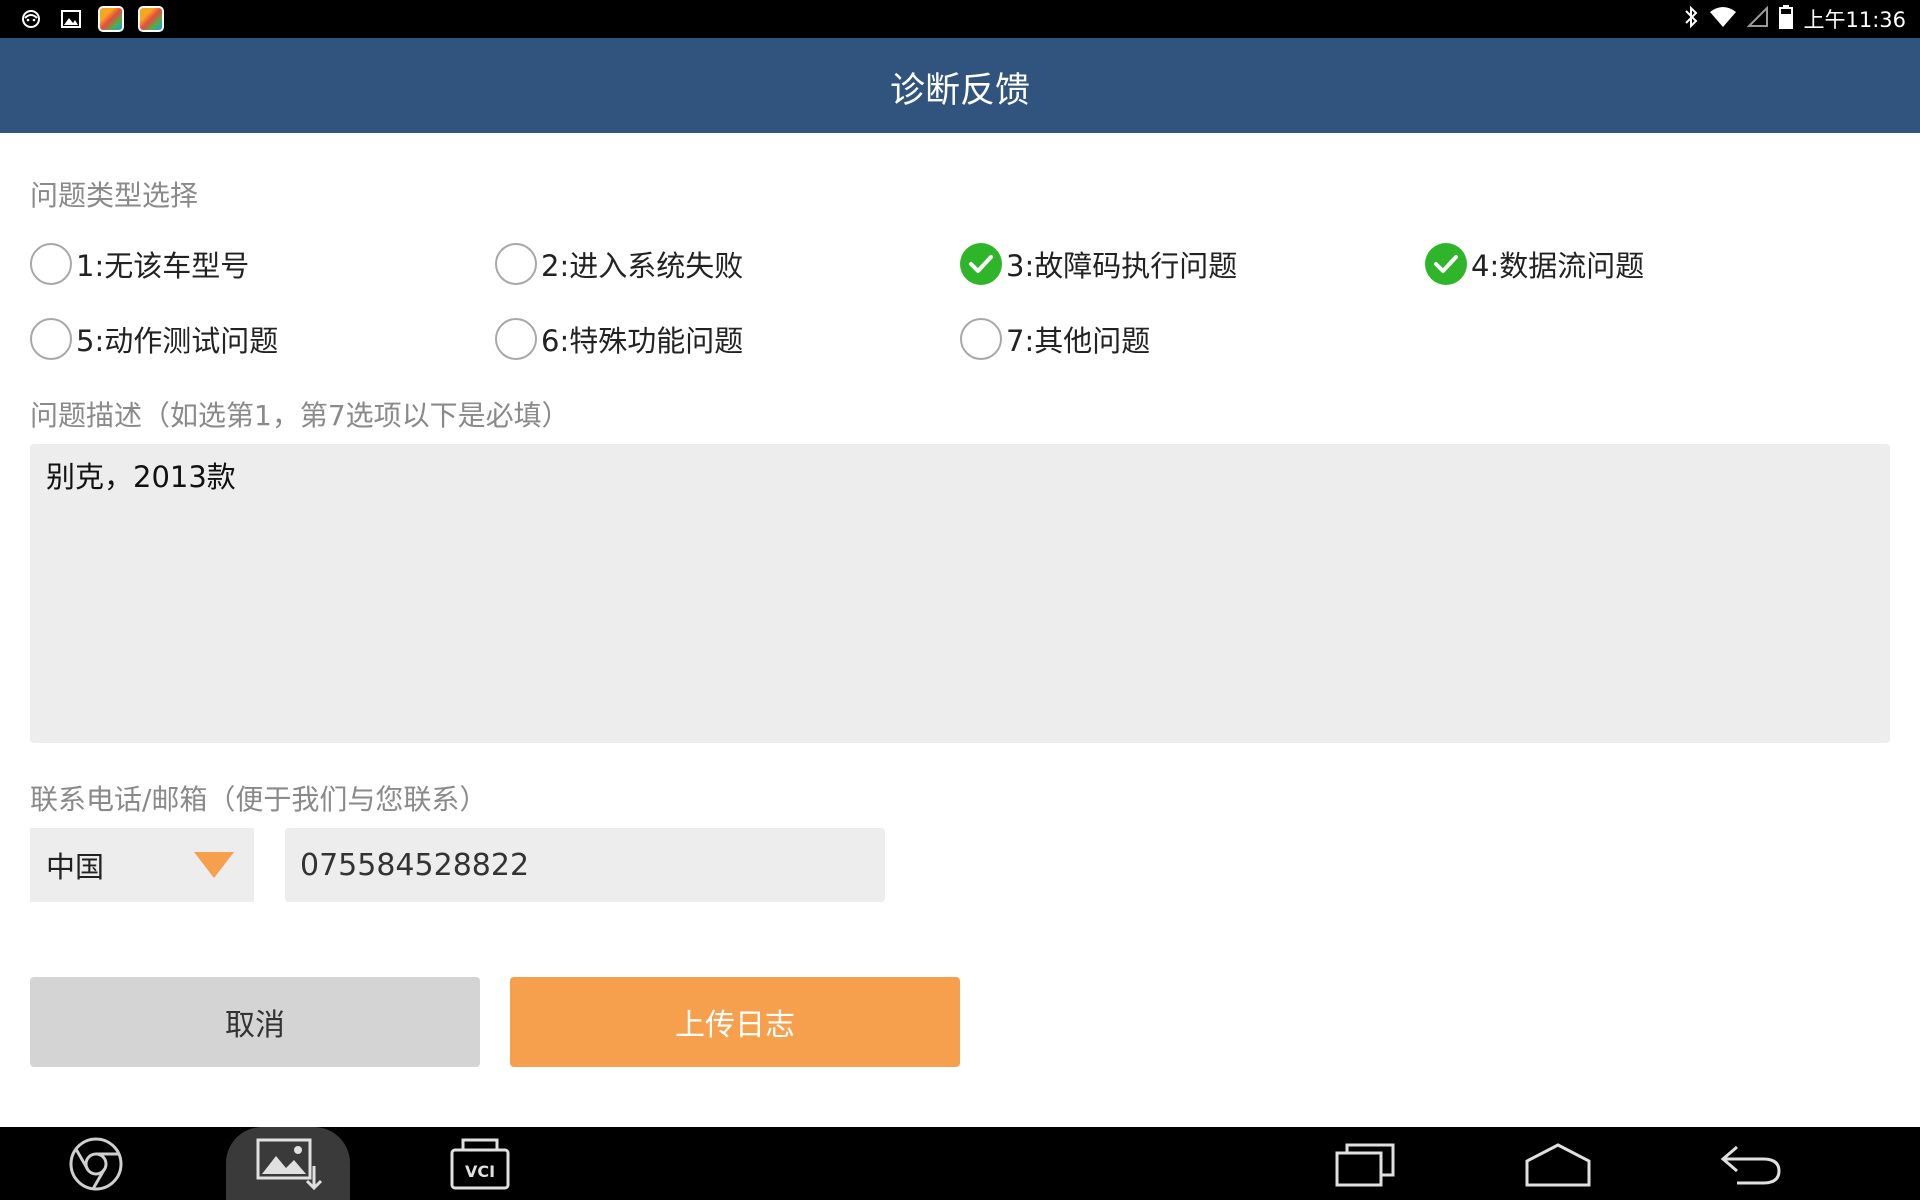 Image resolution: width=1920 pixels, height=1200 pixels. I want to click on country-value: 中国, so click(75, 867).